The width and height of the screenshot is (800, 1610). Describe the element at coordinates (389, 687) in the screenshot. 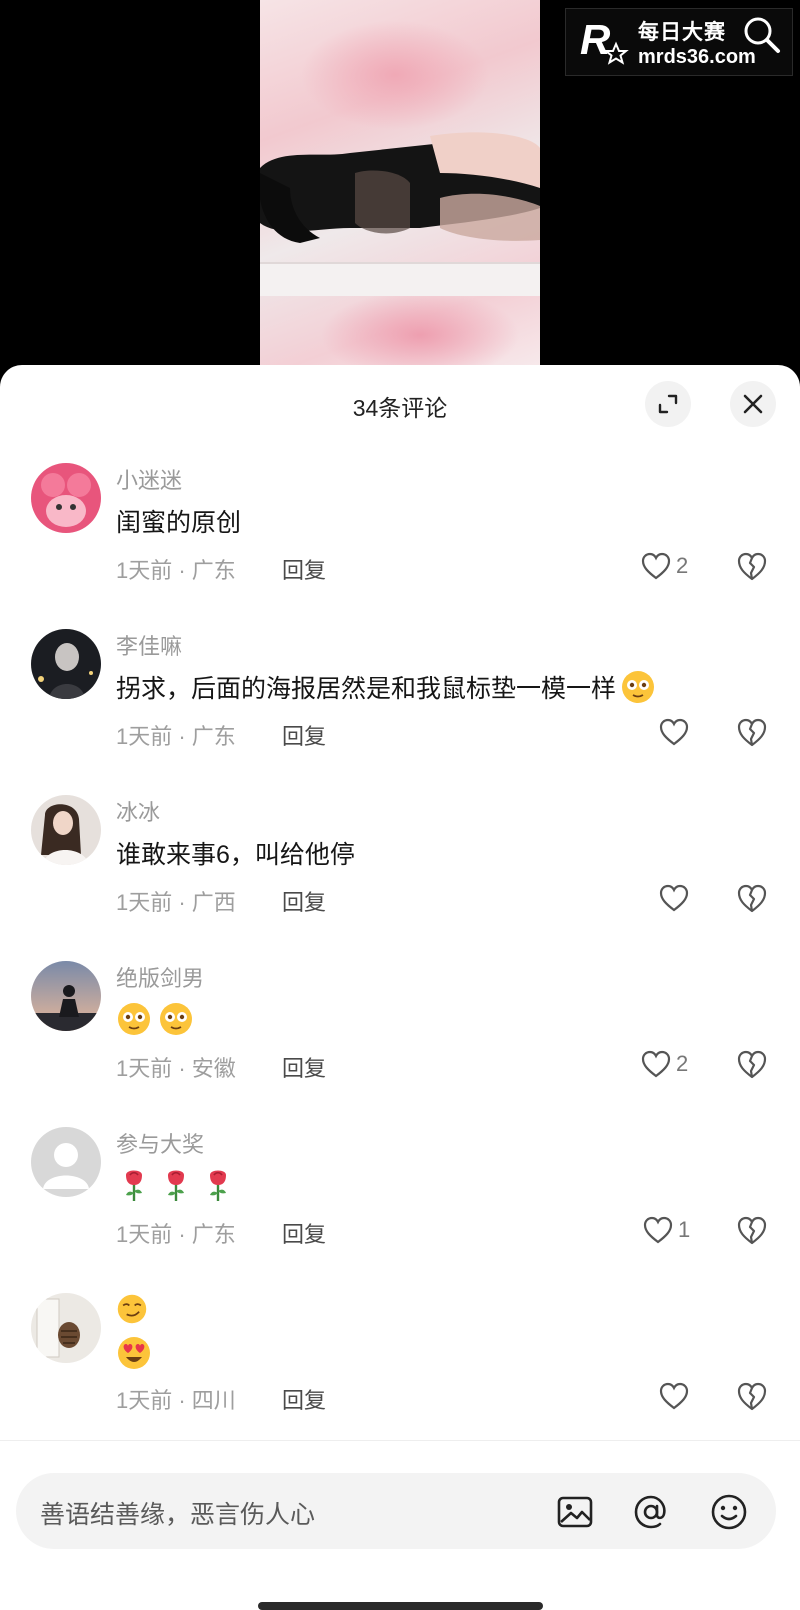

I see `comment-text: 拐求，后面的海报居然是和我鼠标垫一模一样` at that location.